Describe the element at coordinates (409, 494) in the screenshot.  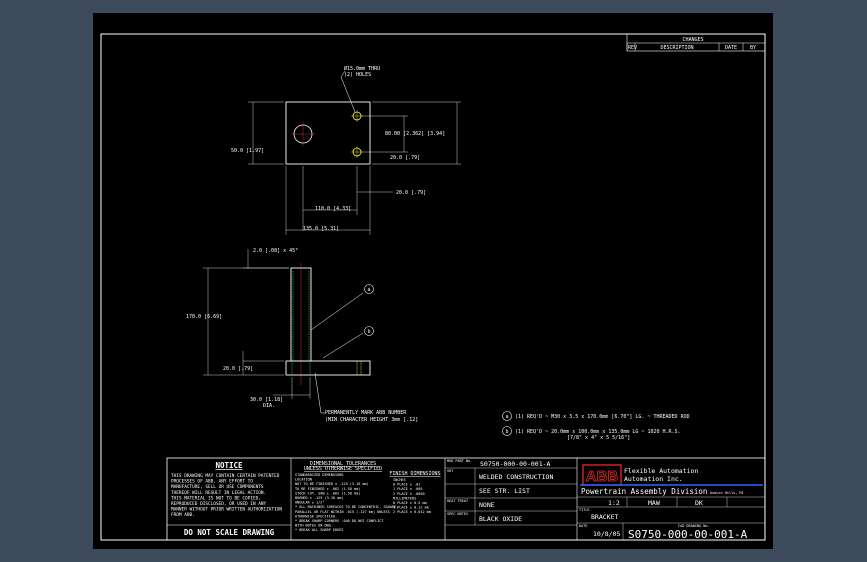
I see `finish-line-3: 2 PLACE ± .0050` at that location.